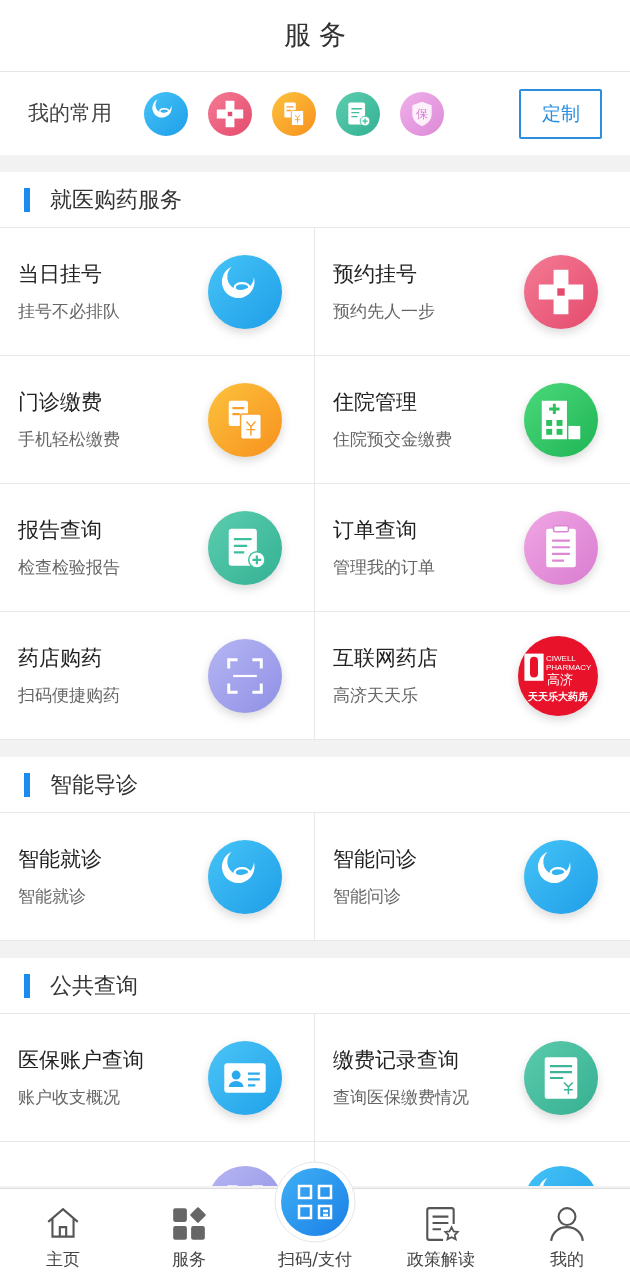 The height and width of the screenshot is (1280, 630). What do you see at coordinates (157, 548) in the screenshot?
I see `service-tile: 报告查询 检查检验报告` at bounding box center [157, 548].